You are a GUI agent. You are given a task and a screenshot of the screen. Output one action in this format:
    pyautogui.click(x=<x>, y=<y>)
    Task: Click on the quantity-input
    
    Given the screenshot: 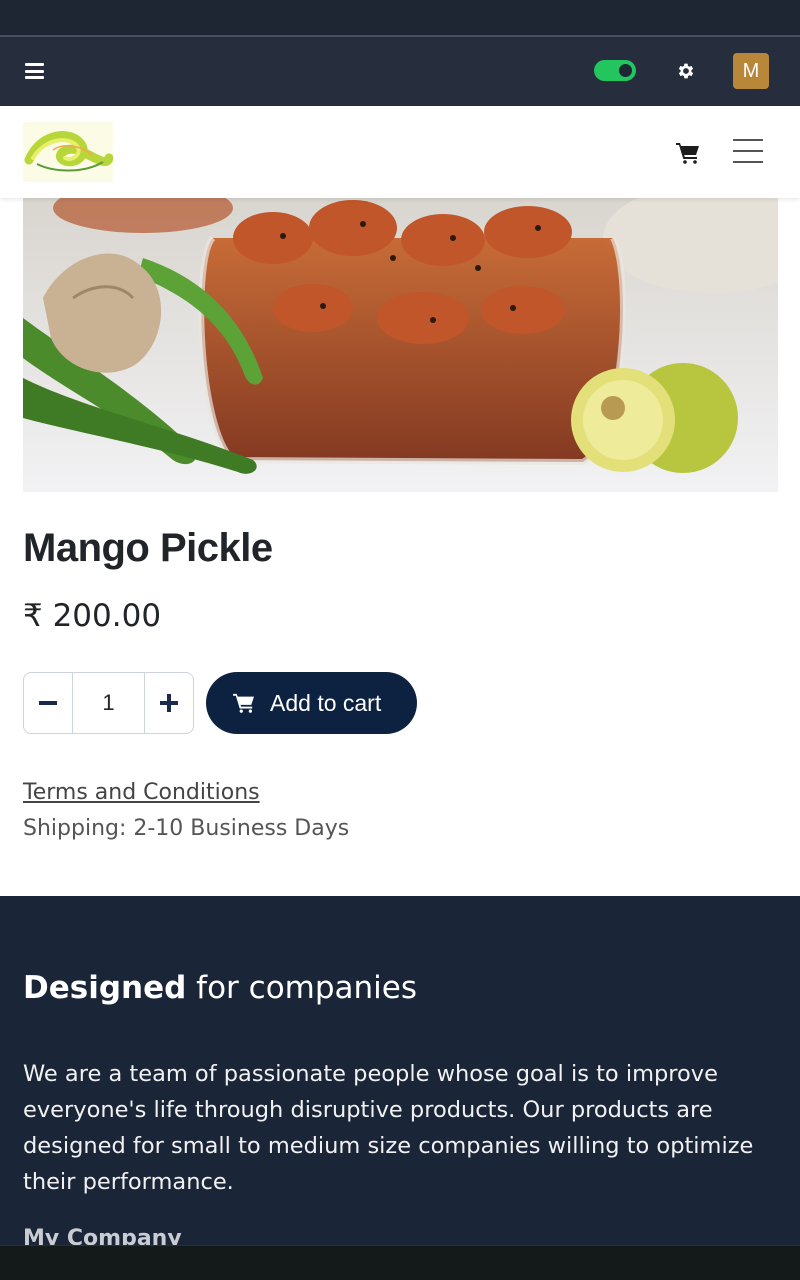 What is the action you would take?
    pyautogui.click(x=108, y=703)
    